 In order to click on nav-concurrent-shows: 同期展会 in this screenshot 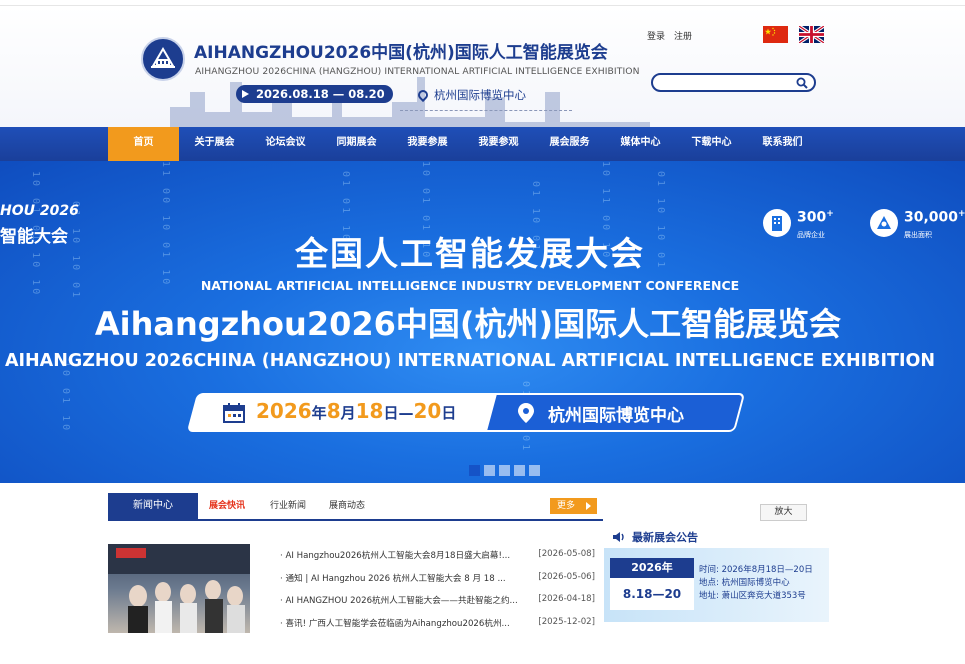, I will do `click(356, 144)`.